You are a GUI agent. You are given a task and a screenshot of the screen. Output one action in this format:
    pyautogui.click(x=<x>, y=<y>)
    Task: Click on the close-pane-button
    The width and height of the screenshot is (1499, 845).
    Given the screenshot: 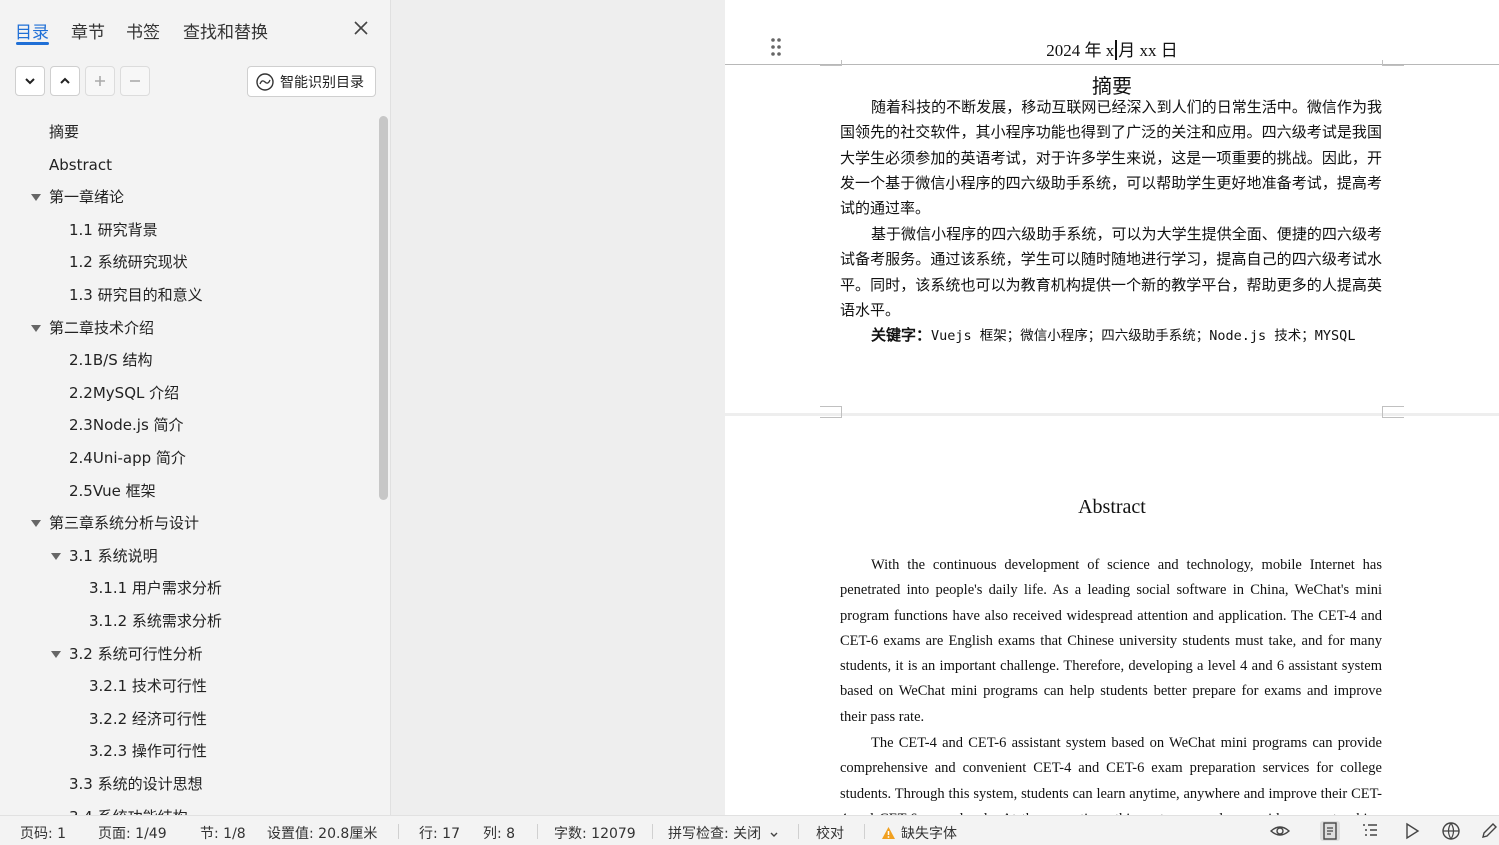 What is the action you would take?
    pyautogui.click(x=361, y=28)
    